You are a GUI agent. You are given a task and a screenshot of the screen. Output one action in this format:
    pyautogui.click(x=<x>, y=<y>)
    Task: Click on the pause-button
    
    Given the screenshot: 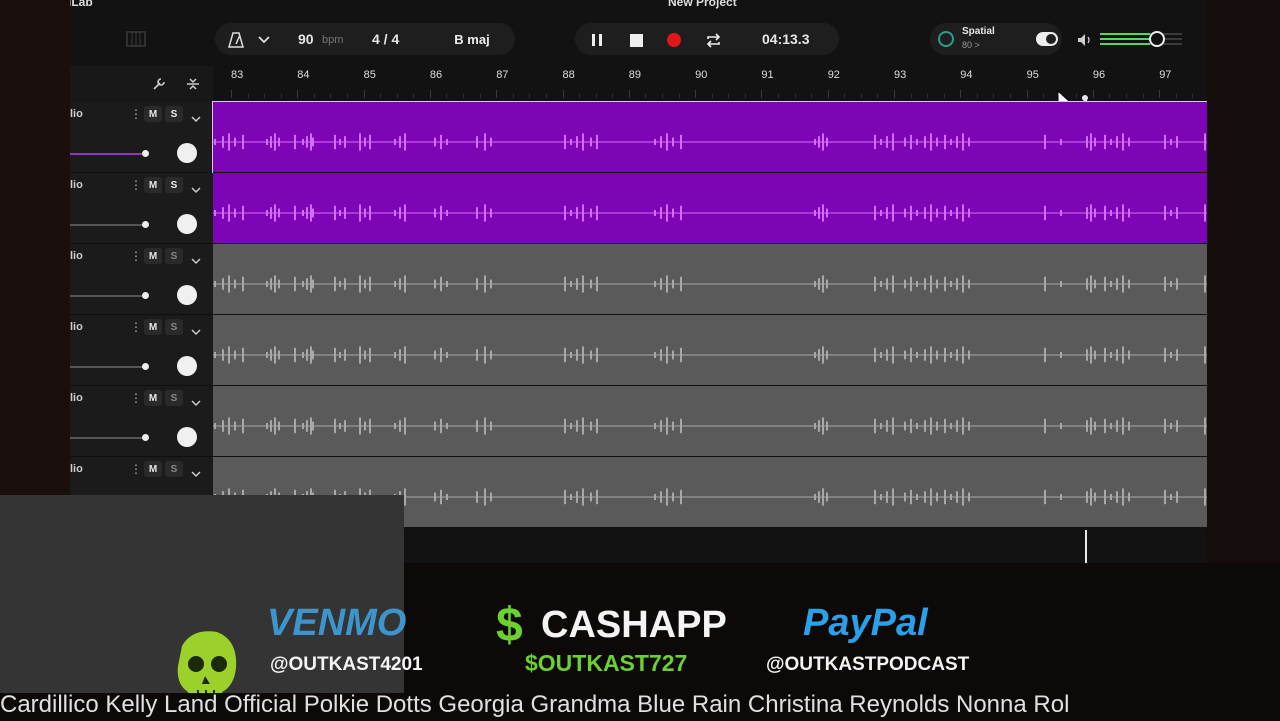 What is the action you would take?
    pyautogui.click(x=597, y=40)
    